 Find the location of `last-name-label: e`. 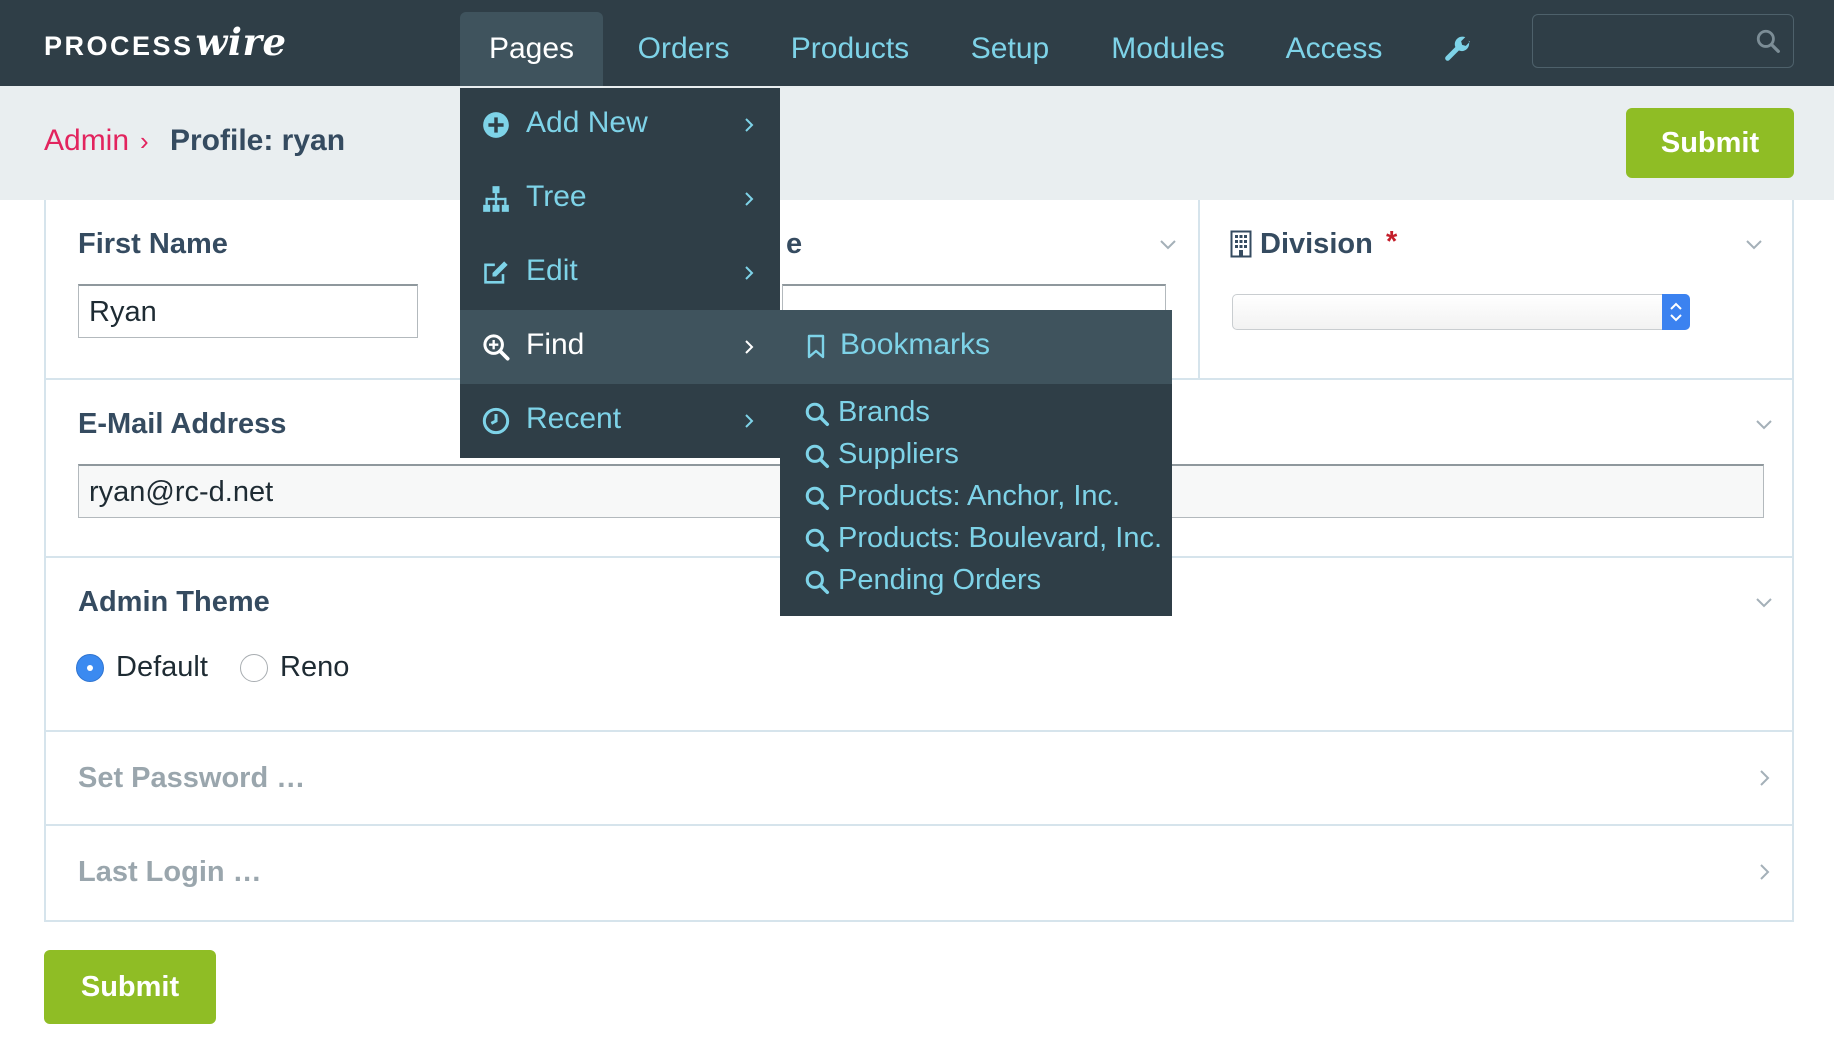

last-name-label: e is located at coordinates (794, 244).